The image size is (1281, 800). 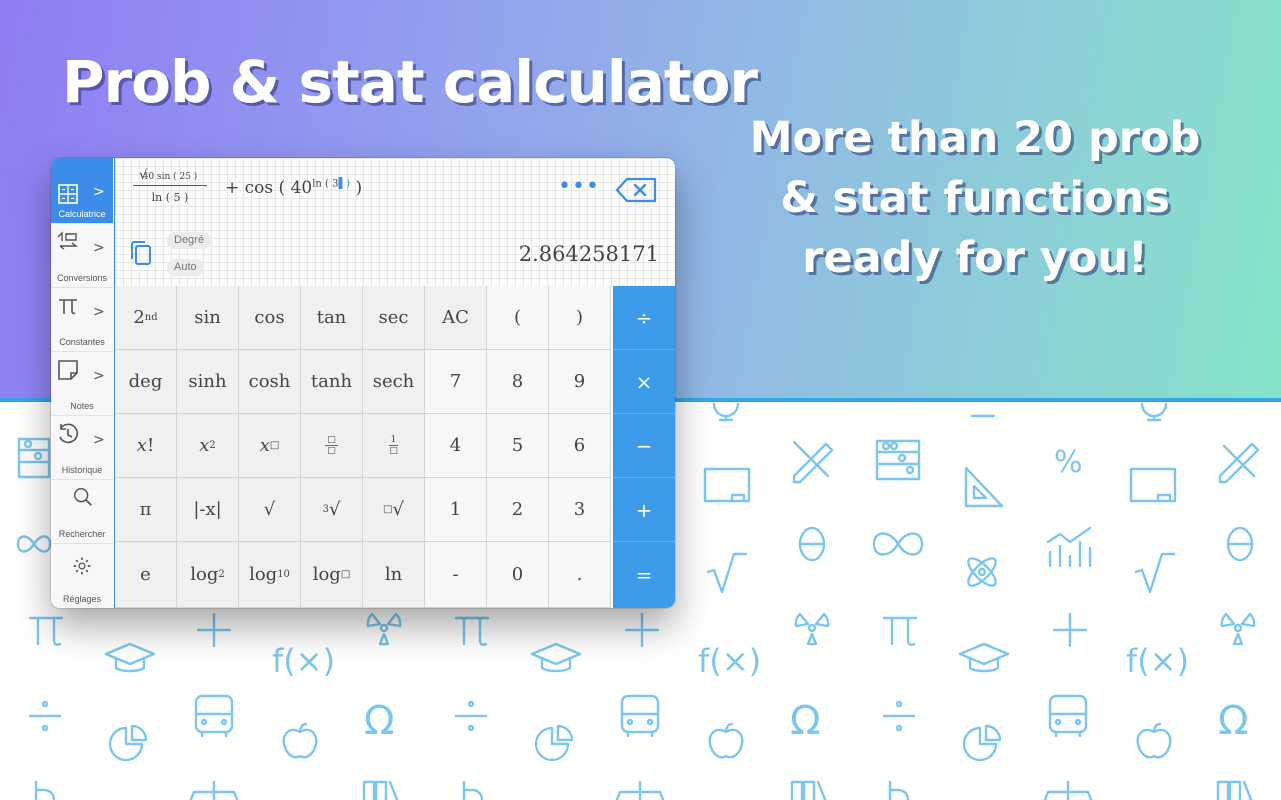 I want to click on key-multiply: ×, so click(x=644, y=382).